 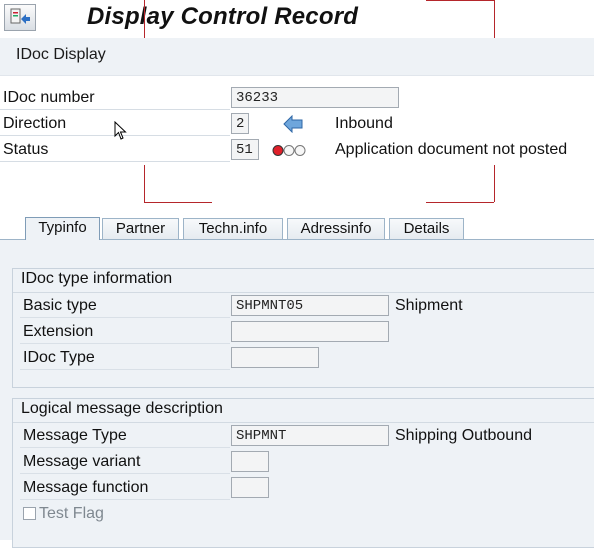 I want to click on idoc-number-label: IDoc number, so click(x=49, y=97).